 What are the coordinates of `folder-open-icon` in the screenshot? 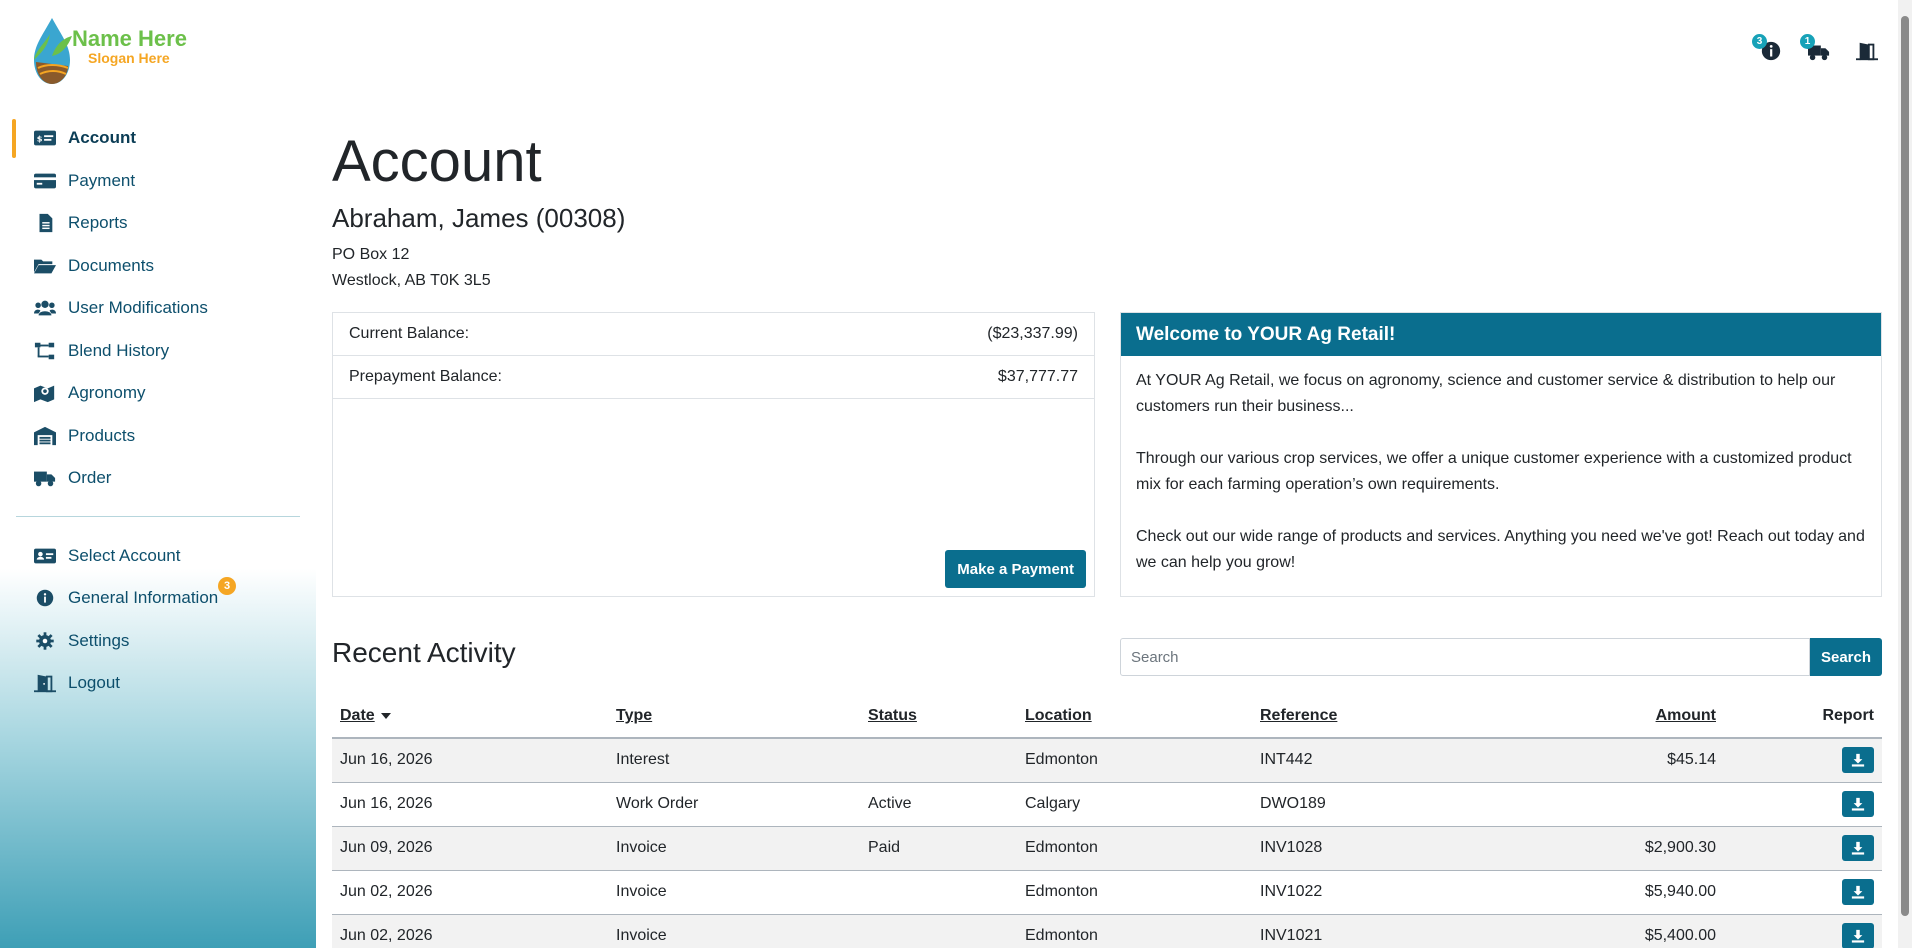 It's located at (45, 266).